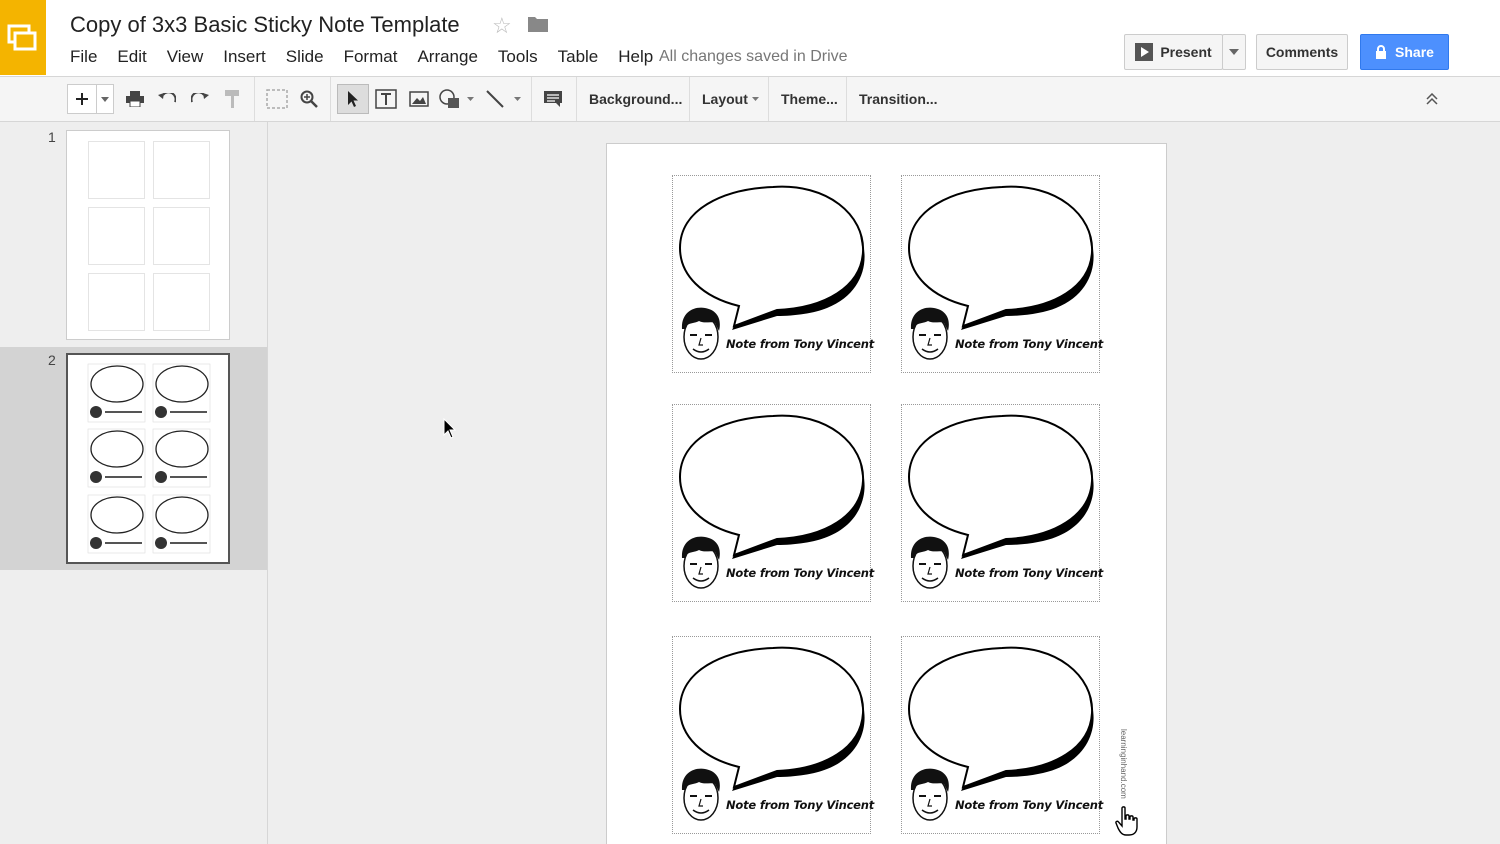 The height and width of the screenshot is (844, 1500). Describe the element at coordinates (450, 428) in the screenshot. I see `mouse-pointer-icon` at that location.